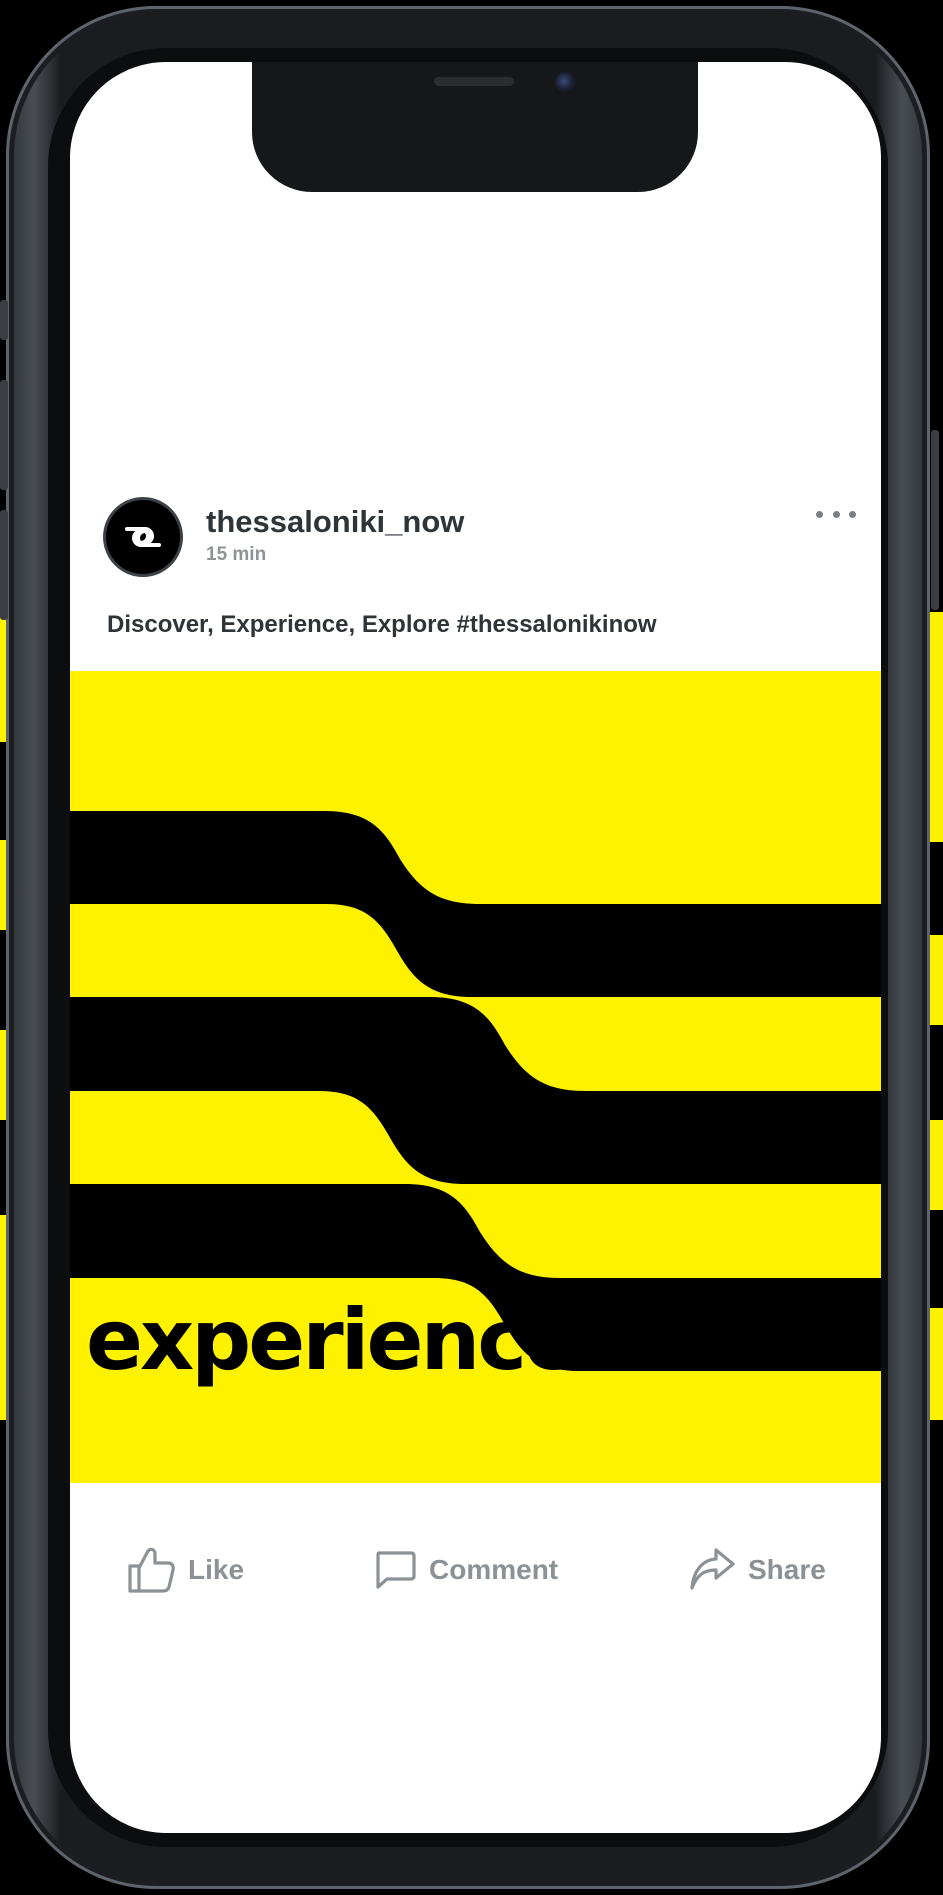 Image resolution: width=943 pixels, height=1895 pixels. Describe the element at coordinates (474, 81) in the screenshot. I see `speaker-grille` at that location.